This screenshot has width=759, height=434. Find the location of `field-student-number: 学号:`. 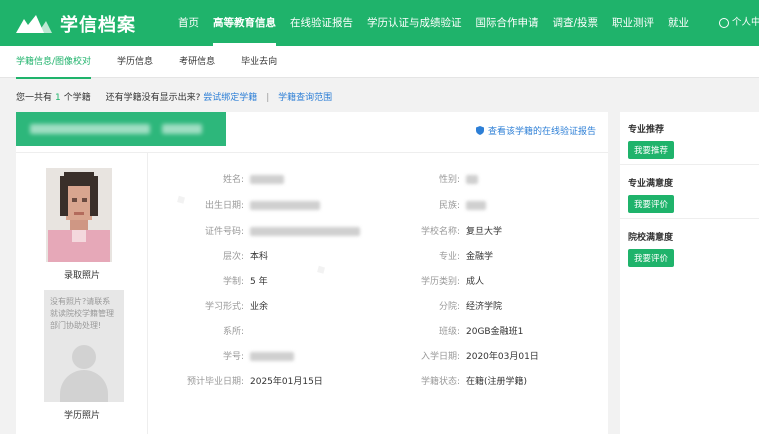

field-student-number: 学号: is located at coordinates (235, 355).